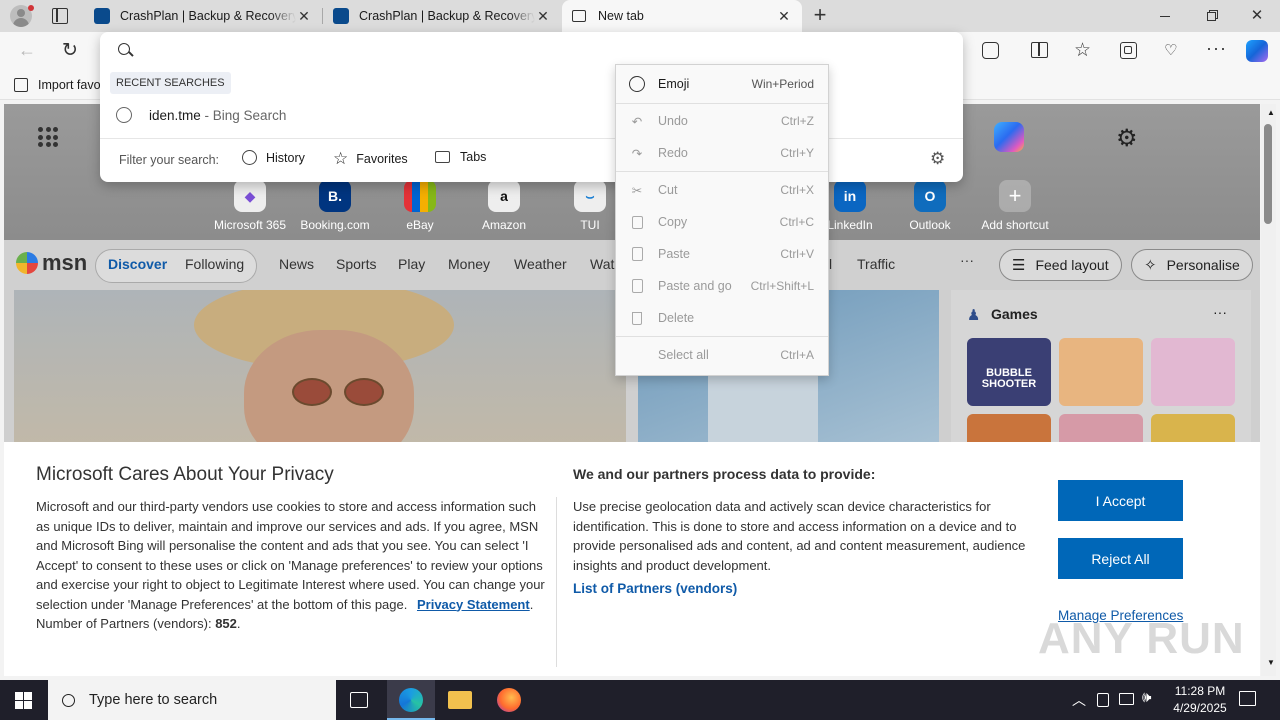 This screenshot has width=1280, height=720. What do you see at coordinates (1216, 48) in the screenshot?
I see `settings-more-icon: ···` at bounding box center [1216, 48].